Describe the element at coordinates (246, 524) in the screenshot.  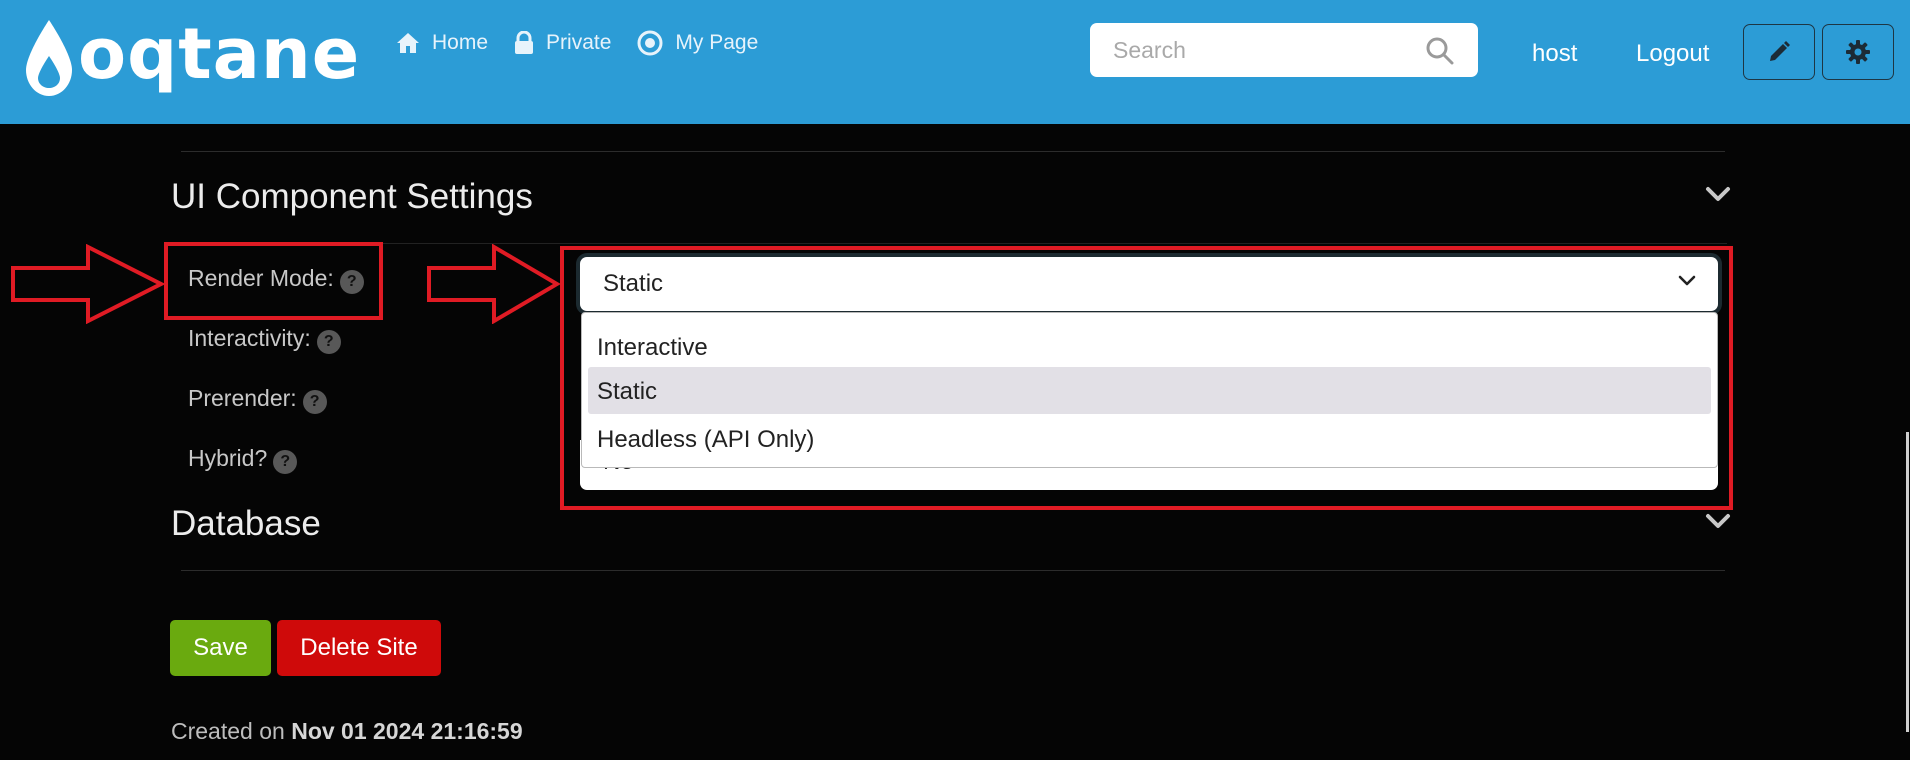
I see `section-title-database: Database` at that location.